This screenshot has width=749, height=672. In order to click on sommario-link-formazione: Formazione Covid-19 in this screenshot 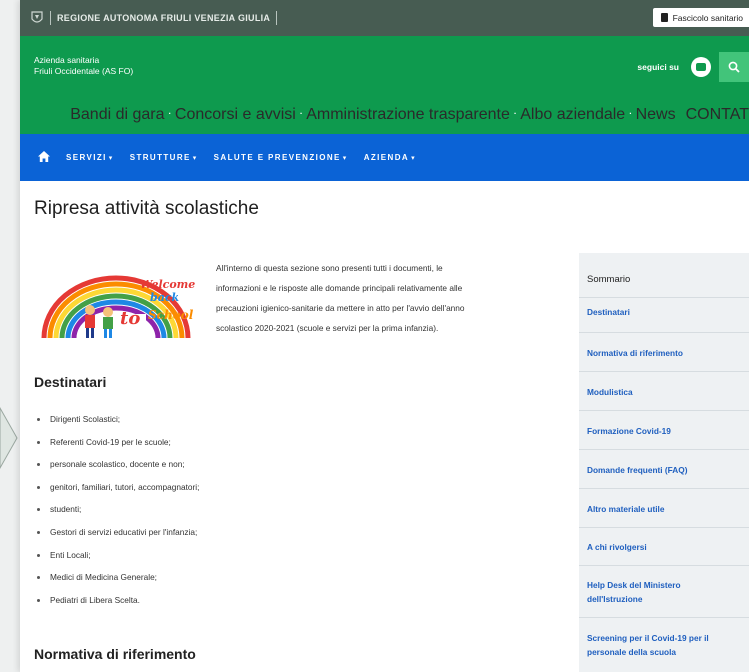, I will do `click(662, 431)`.